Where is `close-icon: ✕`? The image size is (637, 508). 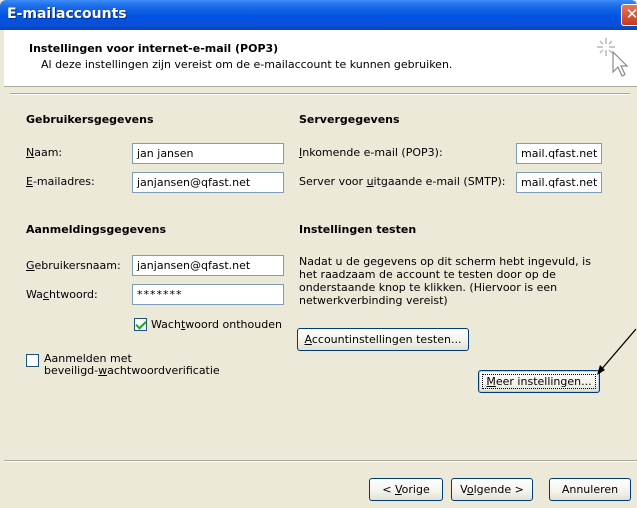 close-icon: ✕ is located at coordinates (631, 14).